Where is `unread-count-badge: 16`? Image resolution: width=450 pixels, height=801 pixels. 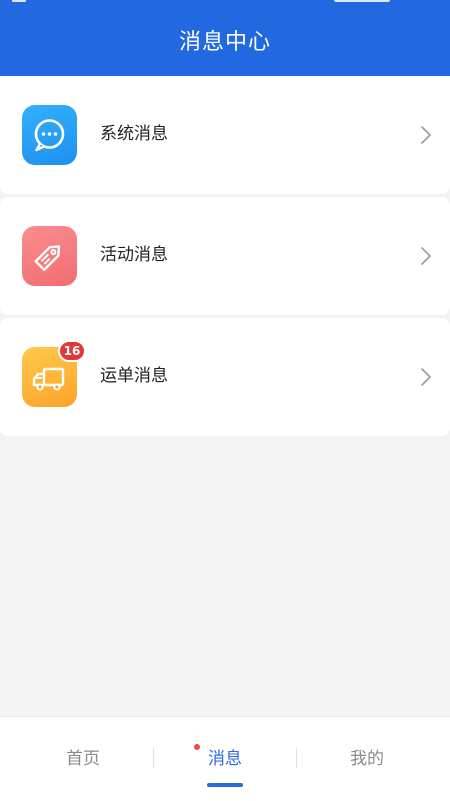 unread-count-badge: 16 is located at coordinates (72, 351).